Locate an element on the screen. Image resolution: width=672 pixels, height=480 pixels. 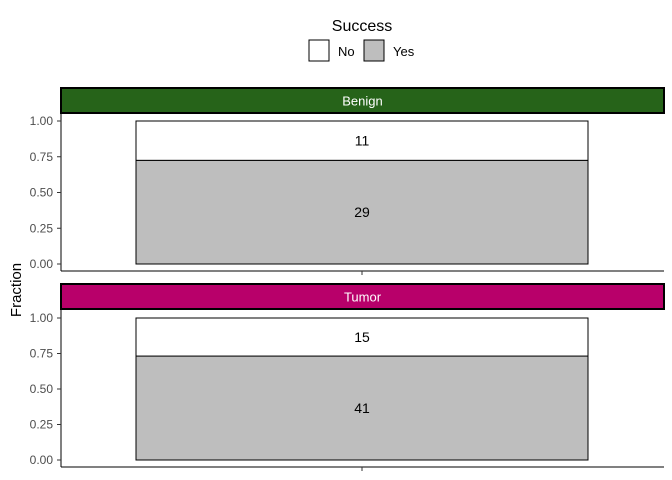
legend-title: Success is located at coordinates (362, 26).